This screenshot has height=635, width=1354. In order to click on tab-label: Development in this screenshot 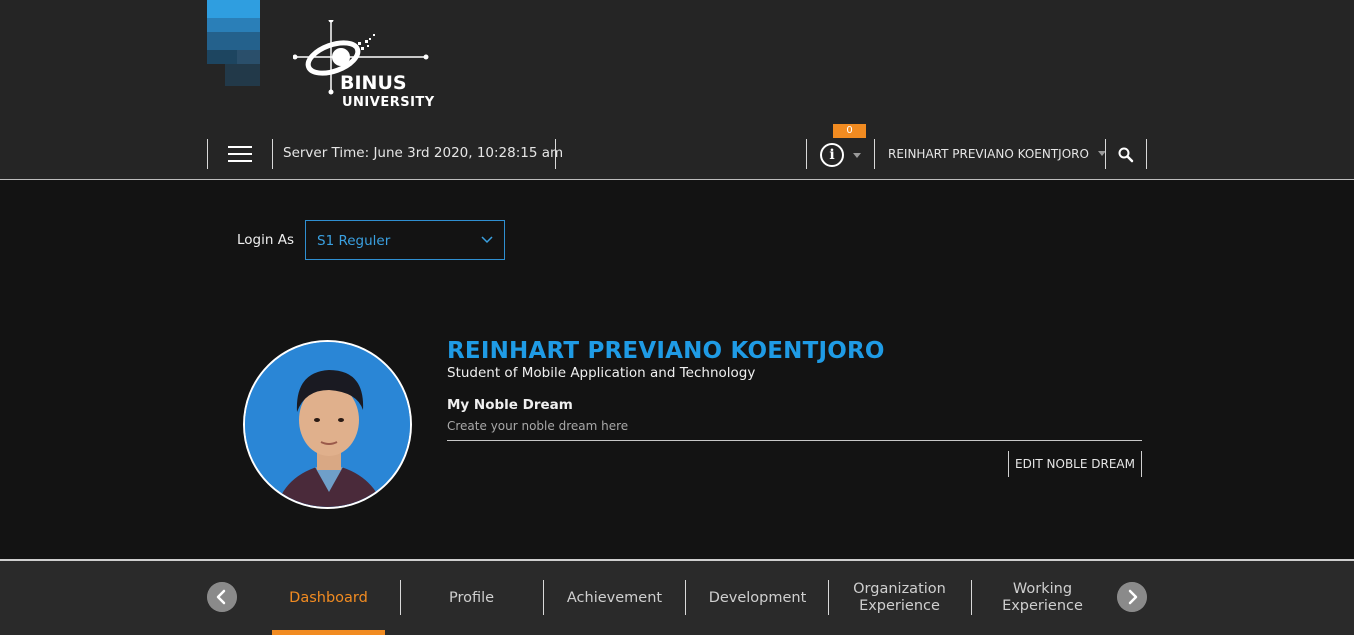, I will do `click(757, 597)`.